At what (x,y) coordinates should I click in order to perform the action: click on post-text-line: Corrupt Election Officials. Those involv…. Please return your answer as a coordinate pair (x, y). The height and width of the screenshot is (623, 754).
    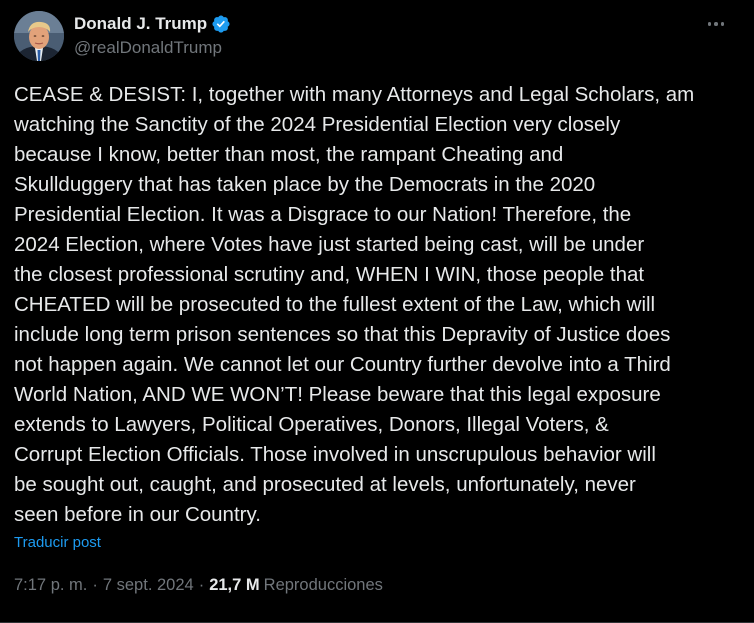
    Looking at the image, I should click on (335, 454).